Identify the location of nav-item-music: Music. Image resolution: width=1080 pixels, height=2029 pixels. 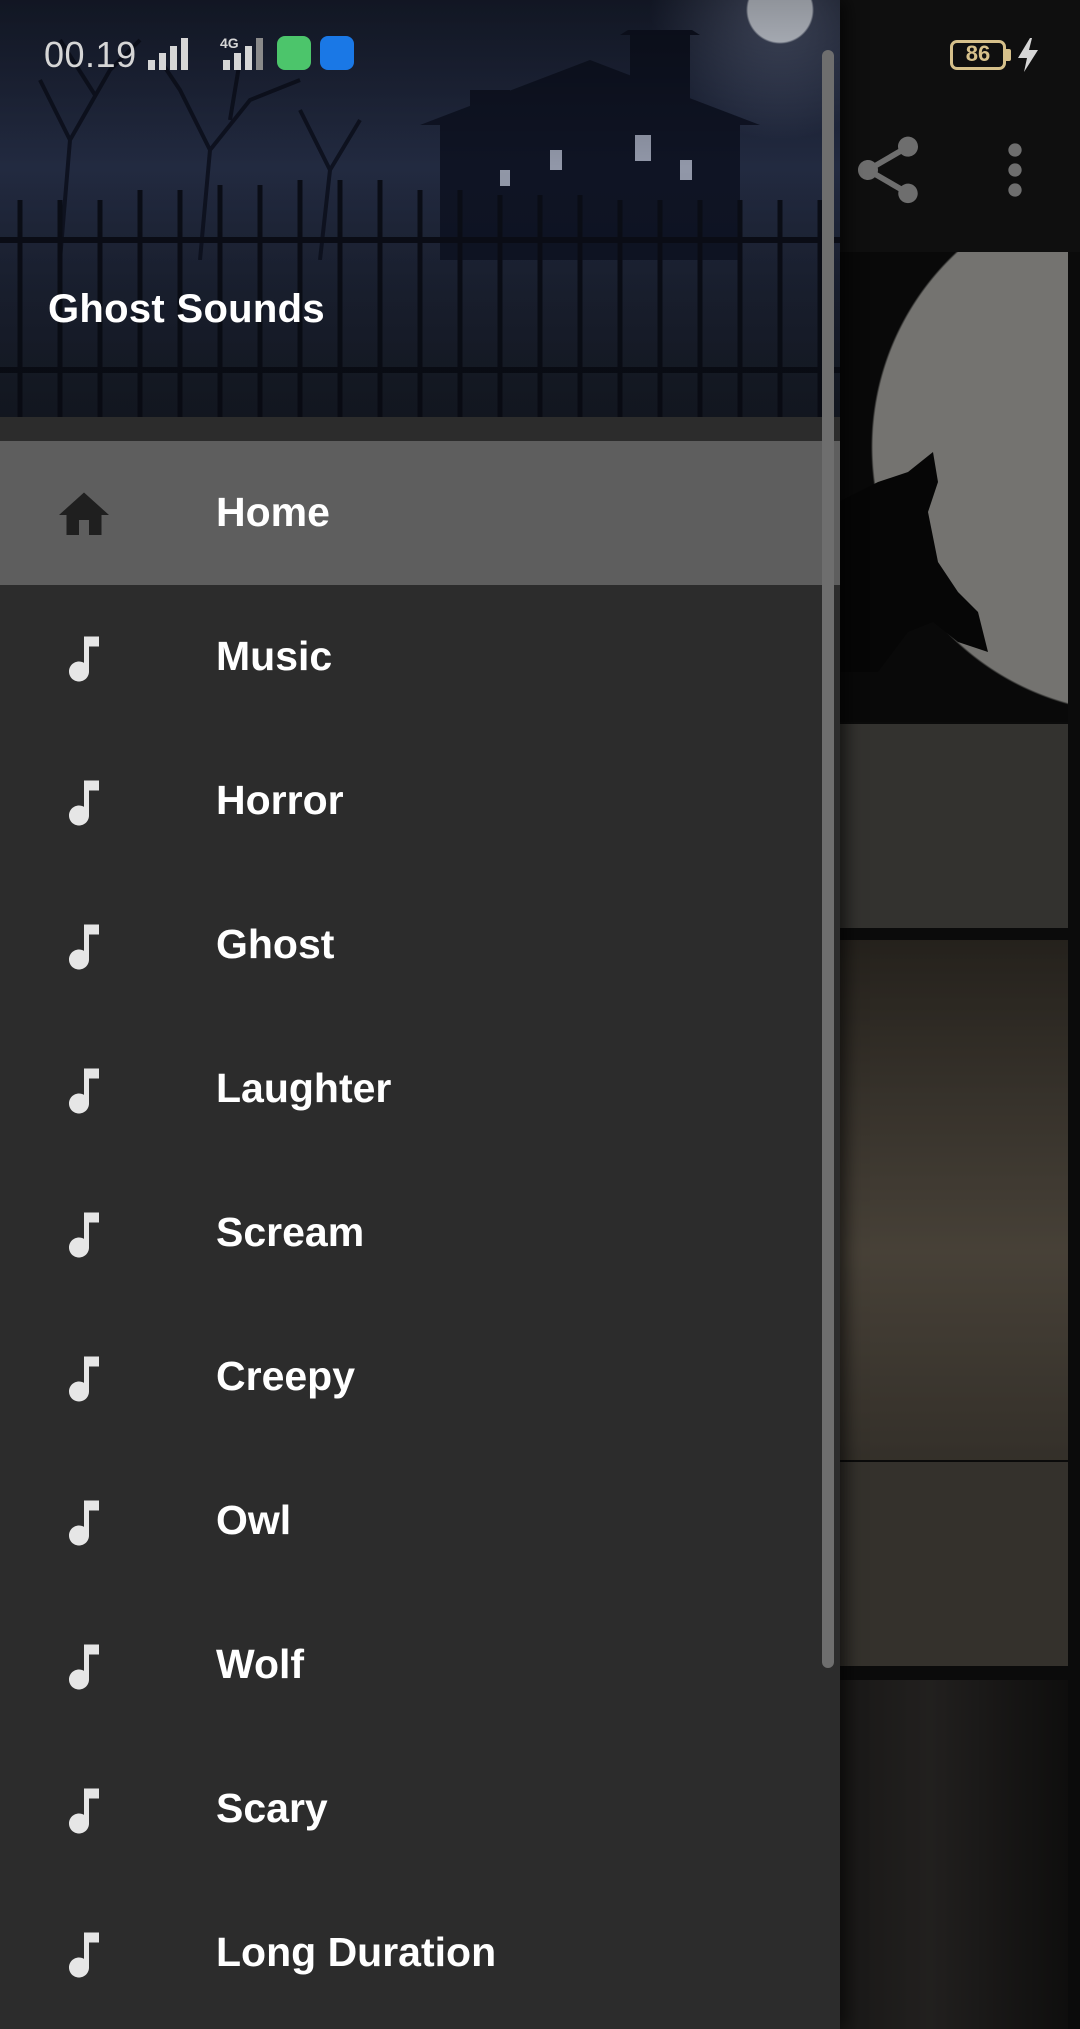
(420, 657).